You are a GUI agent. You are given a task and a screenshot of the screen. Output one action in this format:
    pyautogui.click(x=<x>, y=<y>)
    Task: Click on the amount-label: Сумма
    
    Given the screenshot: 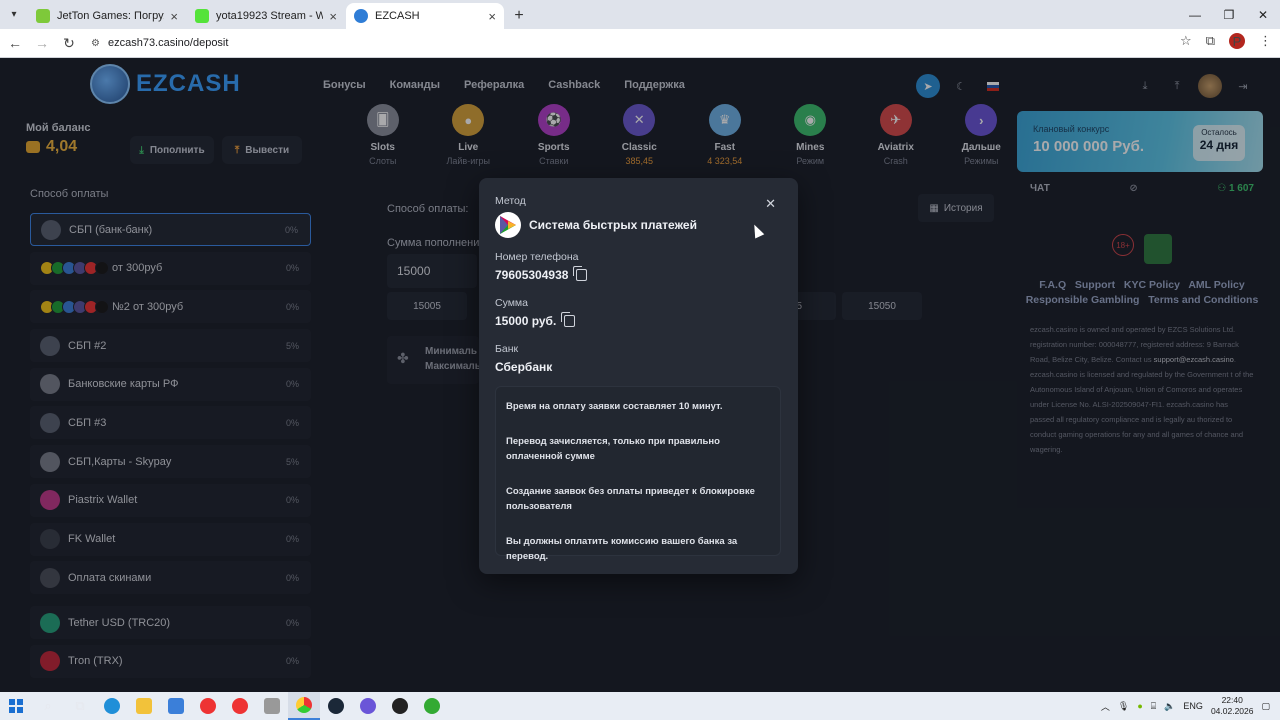 What is the action you would take?
    pyautogui.click(x=511, y=303)
    